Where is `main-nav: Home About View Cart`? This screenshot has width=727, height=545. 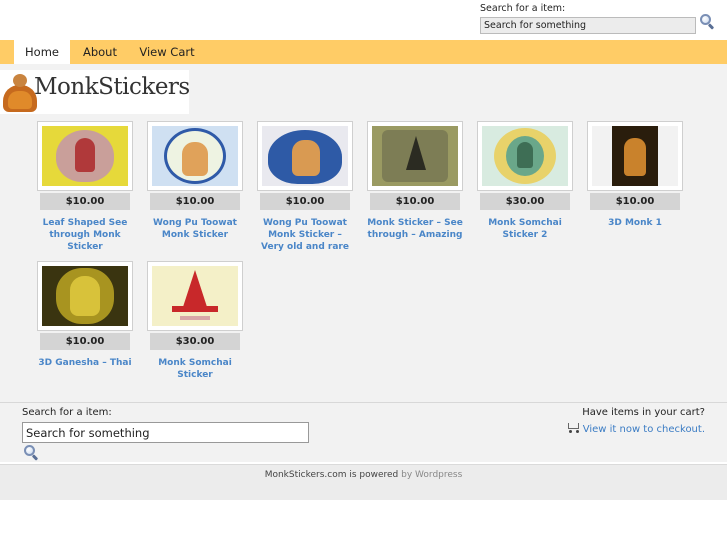
main-nav: Home About View Cart is located at coordinates (363, 52).